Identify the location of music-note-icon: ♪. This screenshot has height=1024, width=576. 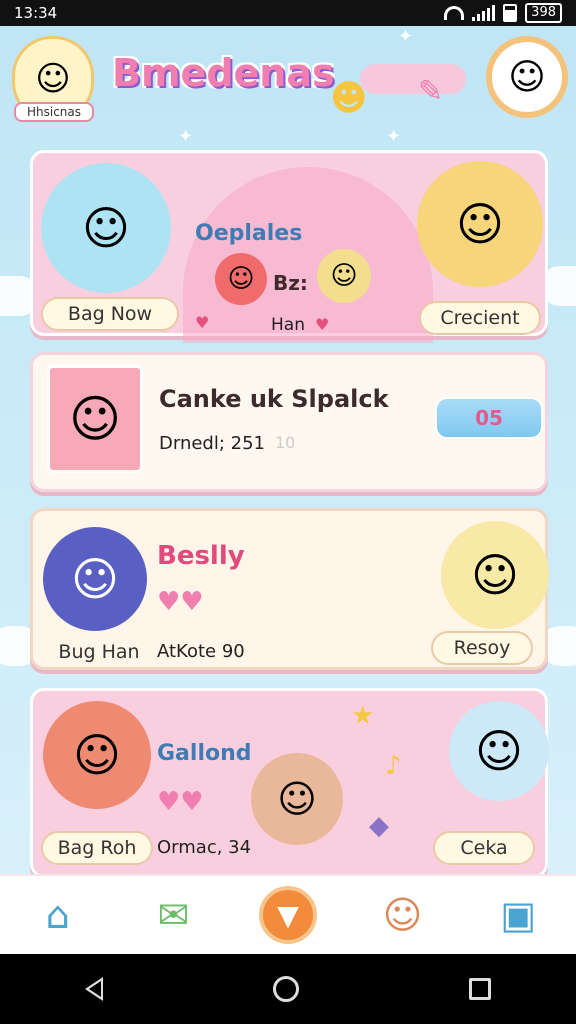
(393, 766).